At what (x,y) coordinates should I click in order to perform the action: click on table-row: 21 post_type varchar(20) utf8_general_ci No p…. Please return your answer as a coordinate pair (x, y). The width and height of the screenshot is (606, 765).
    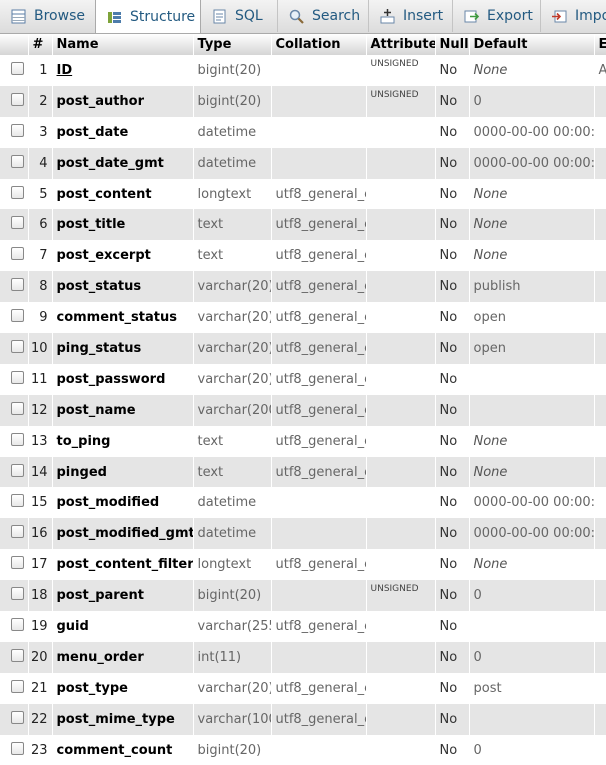
    Looking at the image, I should click on (303, 688).